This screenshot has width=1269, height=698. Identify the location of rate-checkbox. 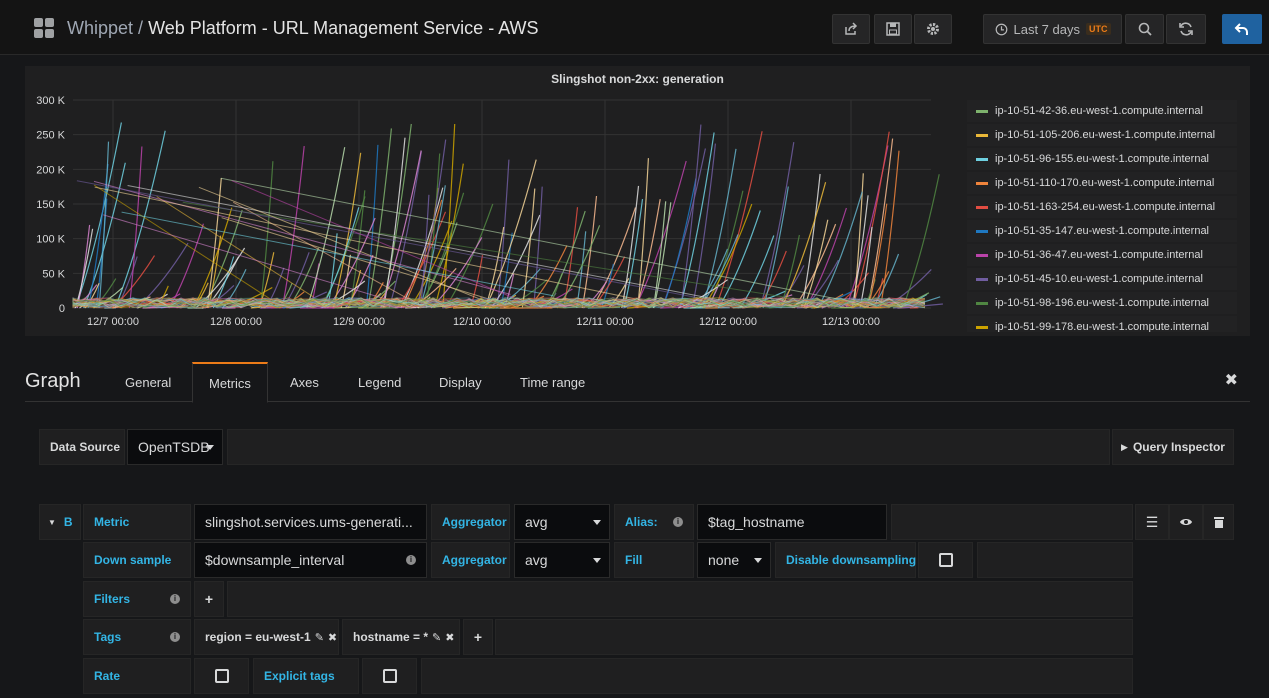
(221, 676).